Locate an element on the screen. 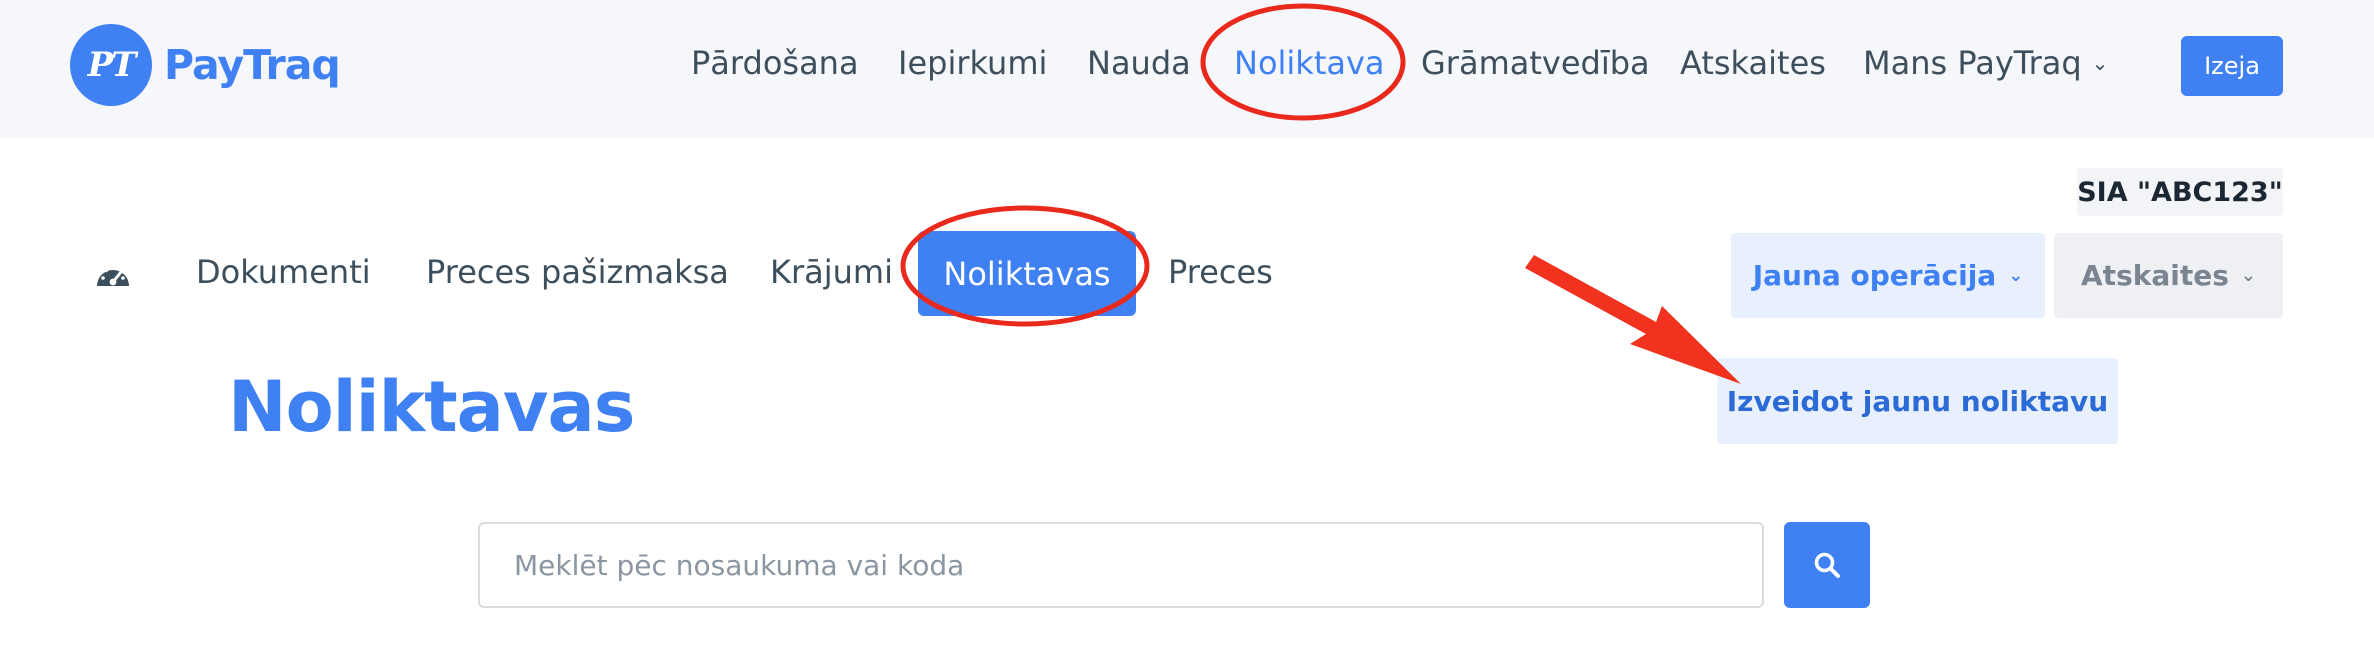 This screenshot has width=2374, height=654. nav-item-atskaites: Atskaites is located at coordinates (1753, 63).